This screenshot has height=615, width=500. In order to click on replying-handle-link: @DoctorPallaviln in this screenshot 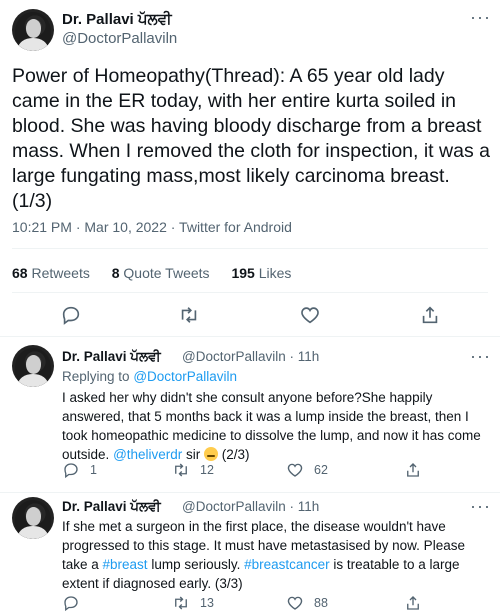, I will do `click(185, 376)`.